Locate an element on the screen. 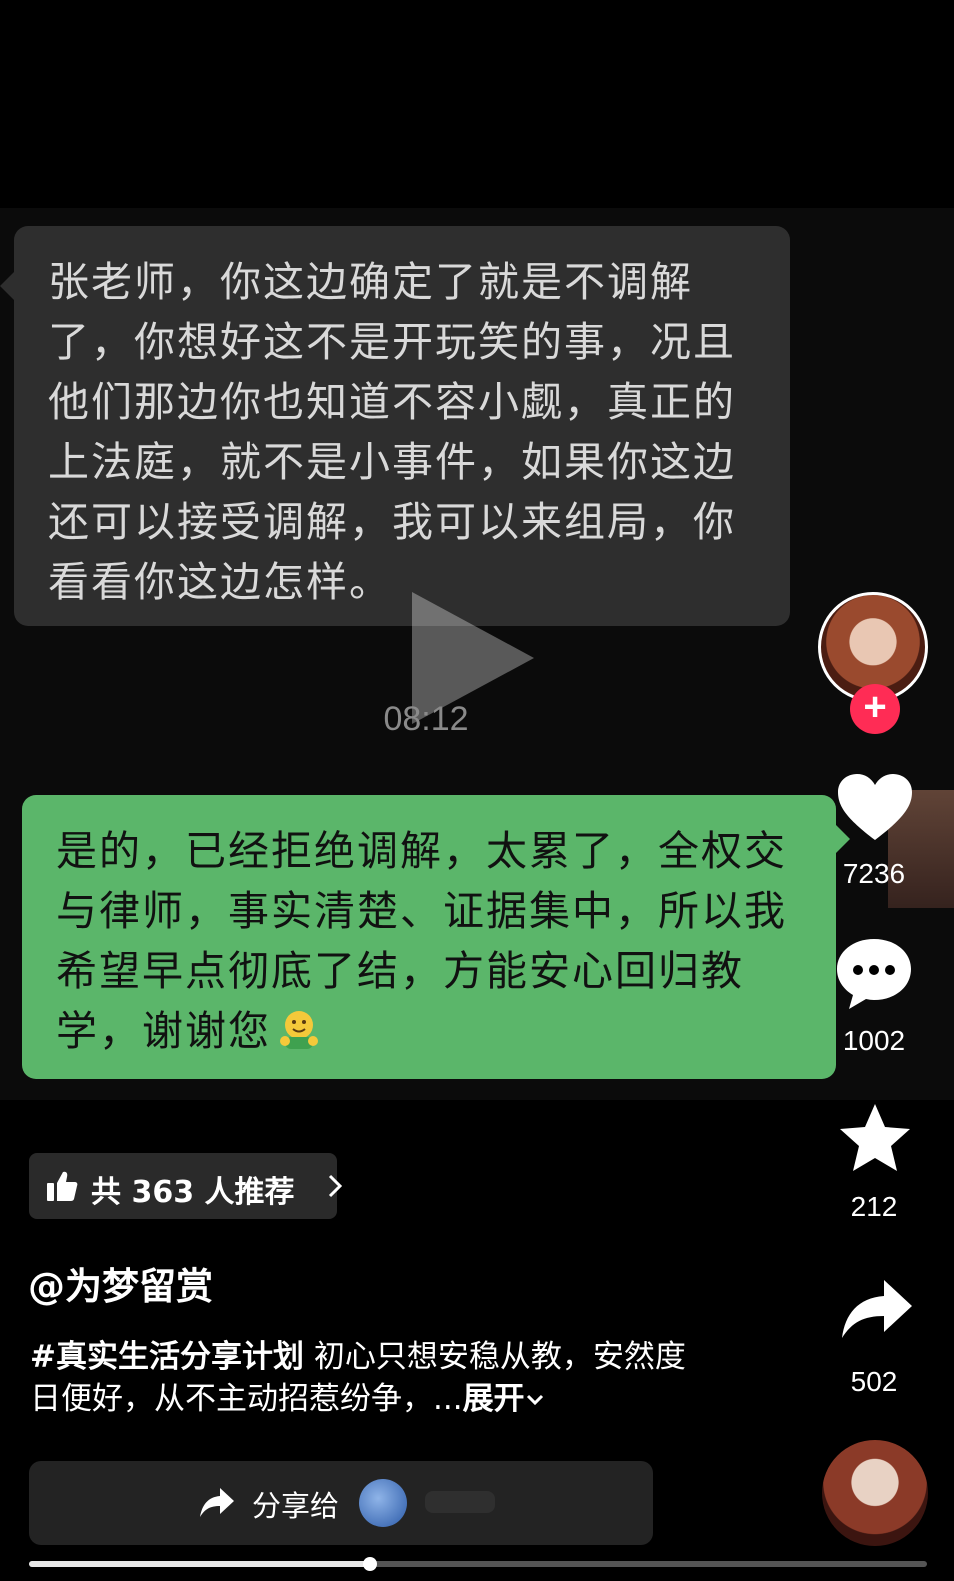 Image resolution: width=954 pixels, height=1581 pixels. share-target-avatar is located at coordinates (383, 1503).